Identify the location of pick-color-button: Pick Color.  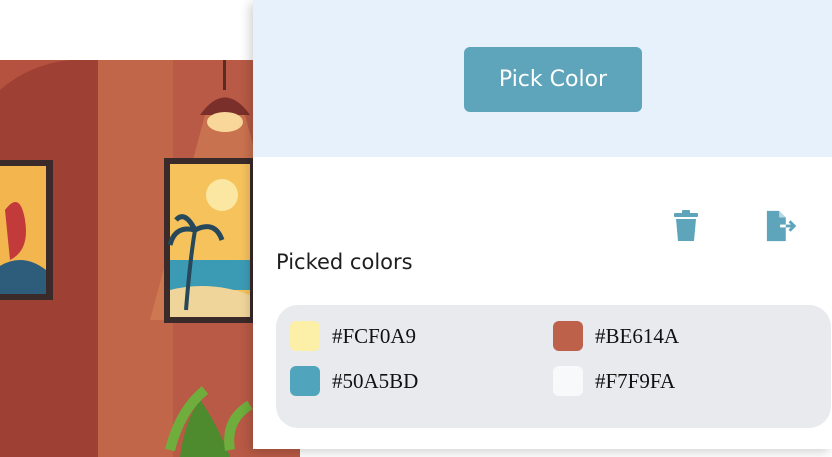
(553, 79).